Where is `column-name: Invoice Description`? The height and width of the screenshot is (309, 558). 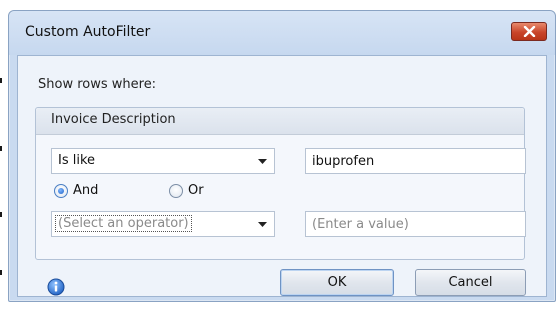 column-name: Invoice Description is located at coordinates (113, 119).